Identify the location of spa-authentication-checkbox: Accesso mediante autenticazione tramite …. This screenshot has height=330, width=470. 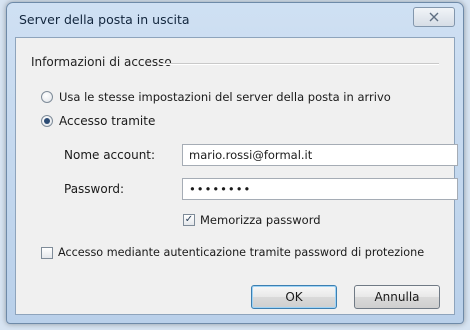
(232, 252).